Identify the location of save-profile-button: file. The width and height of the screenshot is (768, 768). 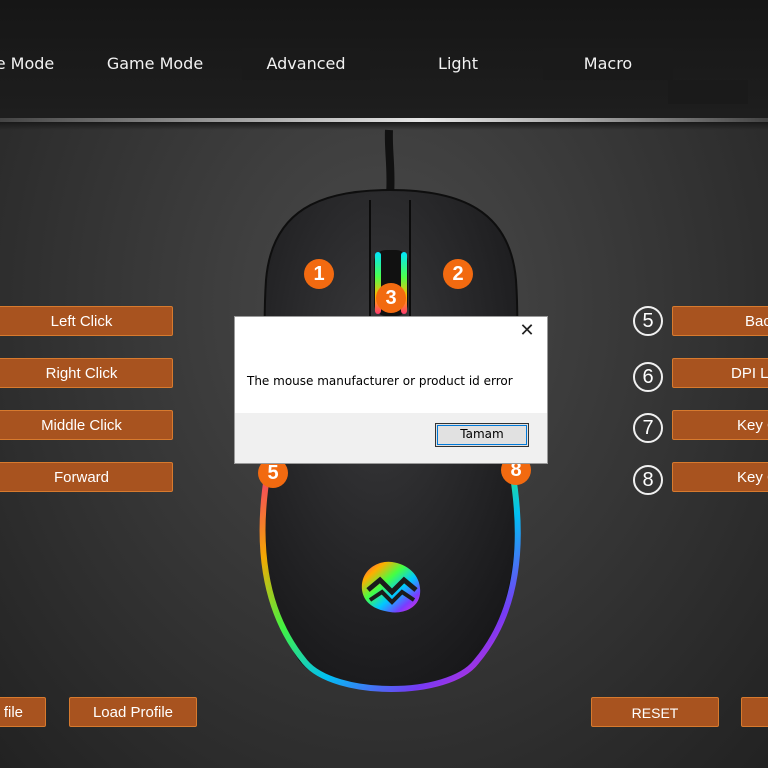
(23, 712).